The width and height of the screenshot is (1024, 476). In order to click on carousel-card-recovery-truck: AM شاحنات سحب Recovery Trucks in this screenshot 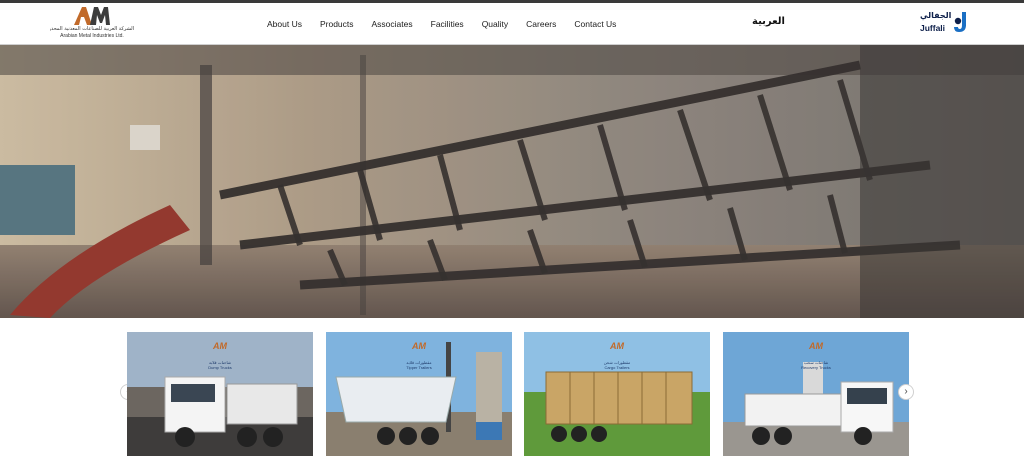, I will do `click(816, 394)`.